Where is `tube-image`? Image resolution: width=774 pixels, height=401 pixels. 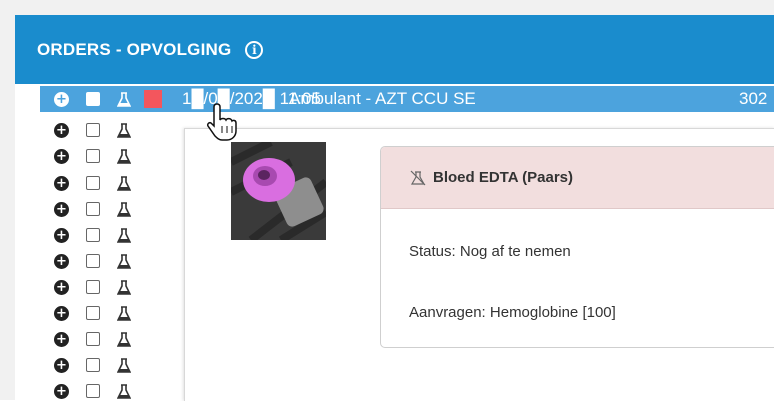 tube-image is located at coordinates (278, 191).